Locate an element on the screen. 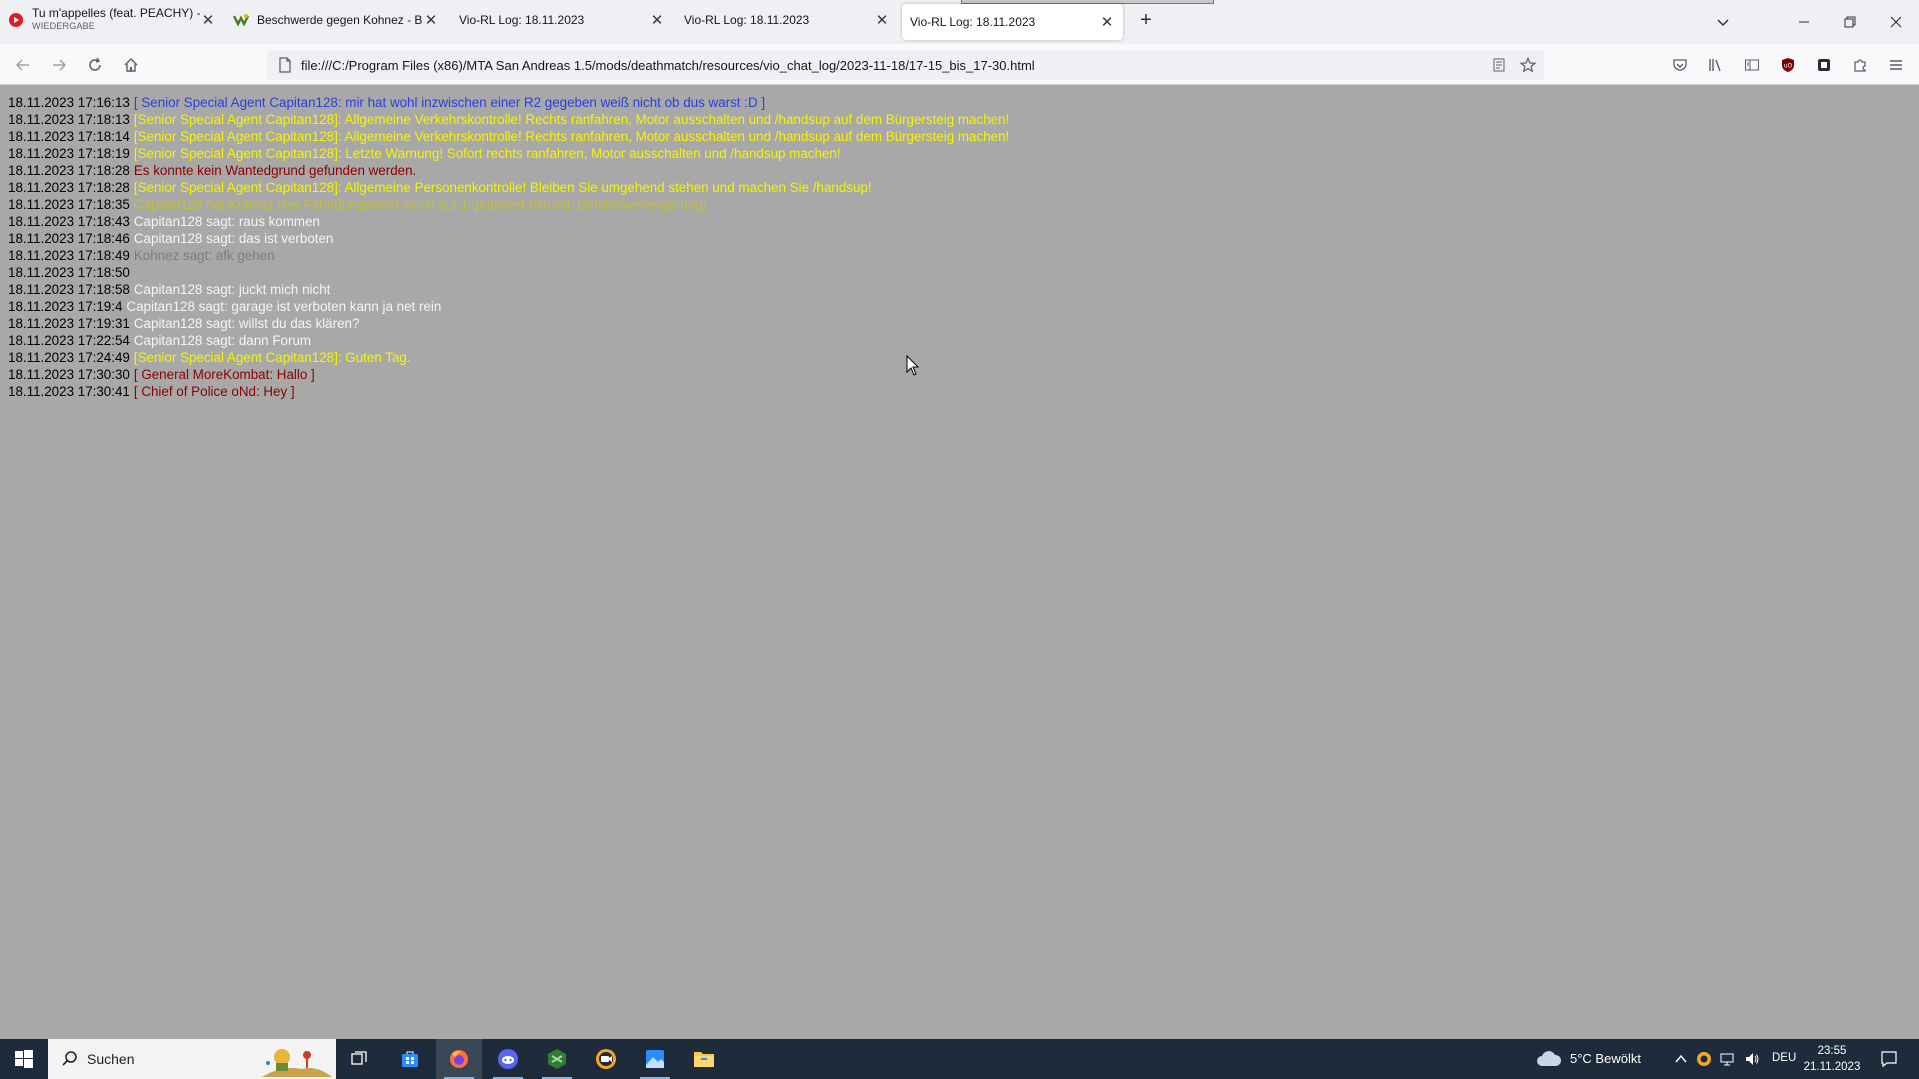  game-app-button is located at coordinates (557, 1059).